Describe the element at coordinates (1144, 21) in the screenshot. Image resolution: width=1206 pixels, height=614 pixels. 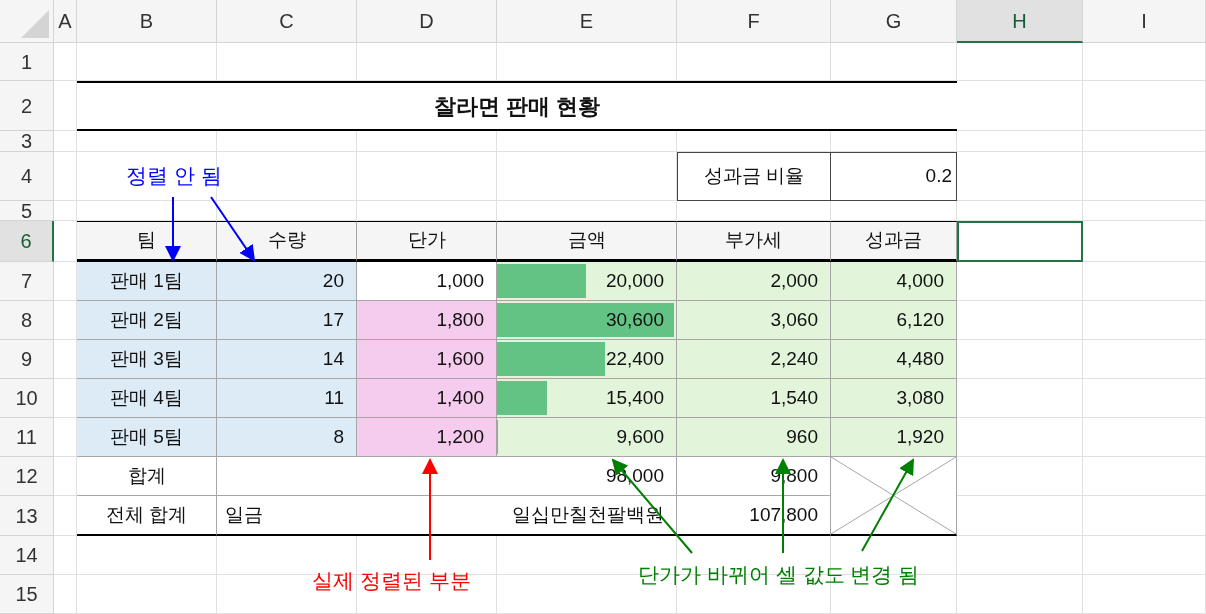
I see `column-header: I` at that location.